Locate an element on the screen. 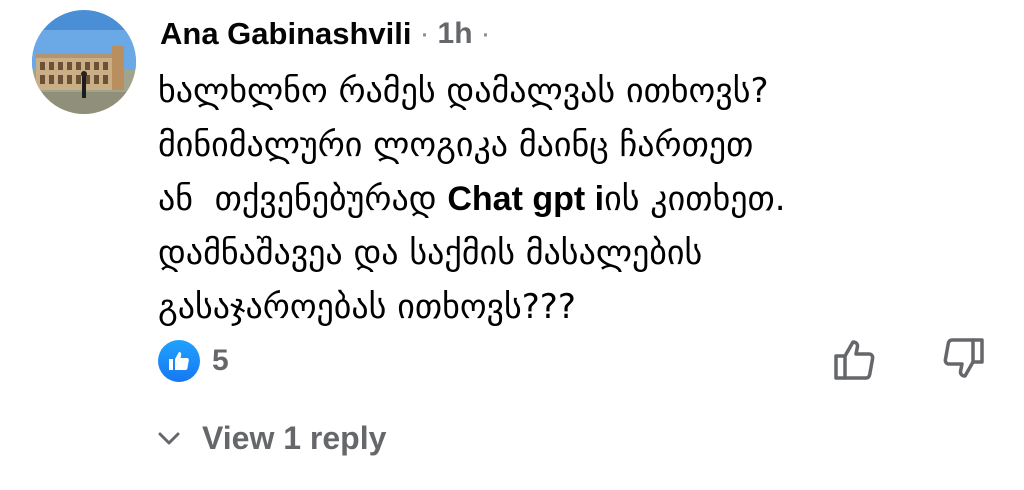 The width and height of the screenshot is (1024, 490). view-replies-label: View 1 reply is located at coordinates (294, 438).